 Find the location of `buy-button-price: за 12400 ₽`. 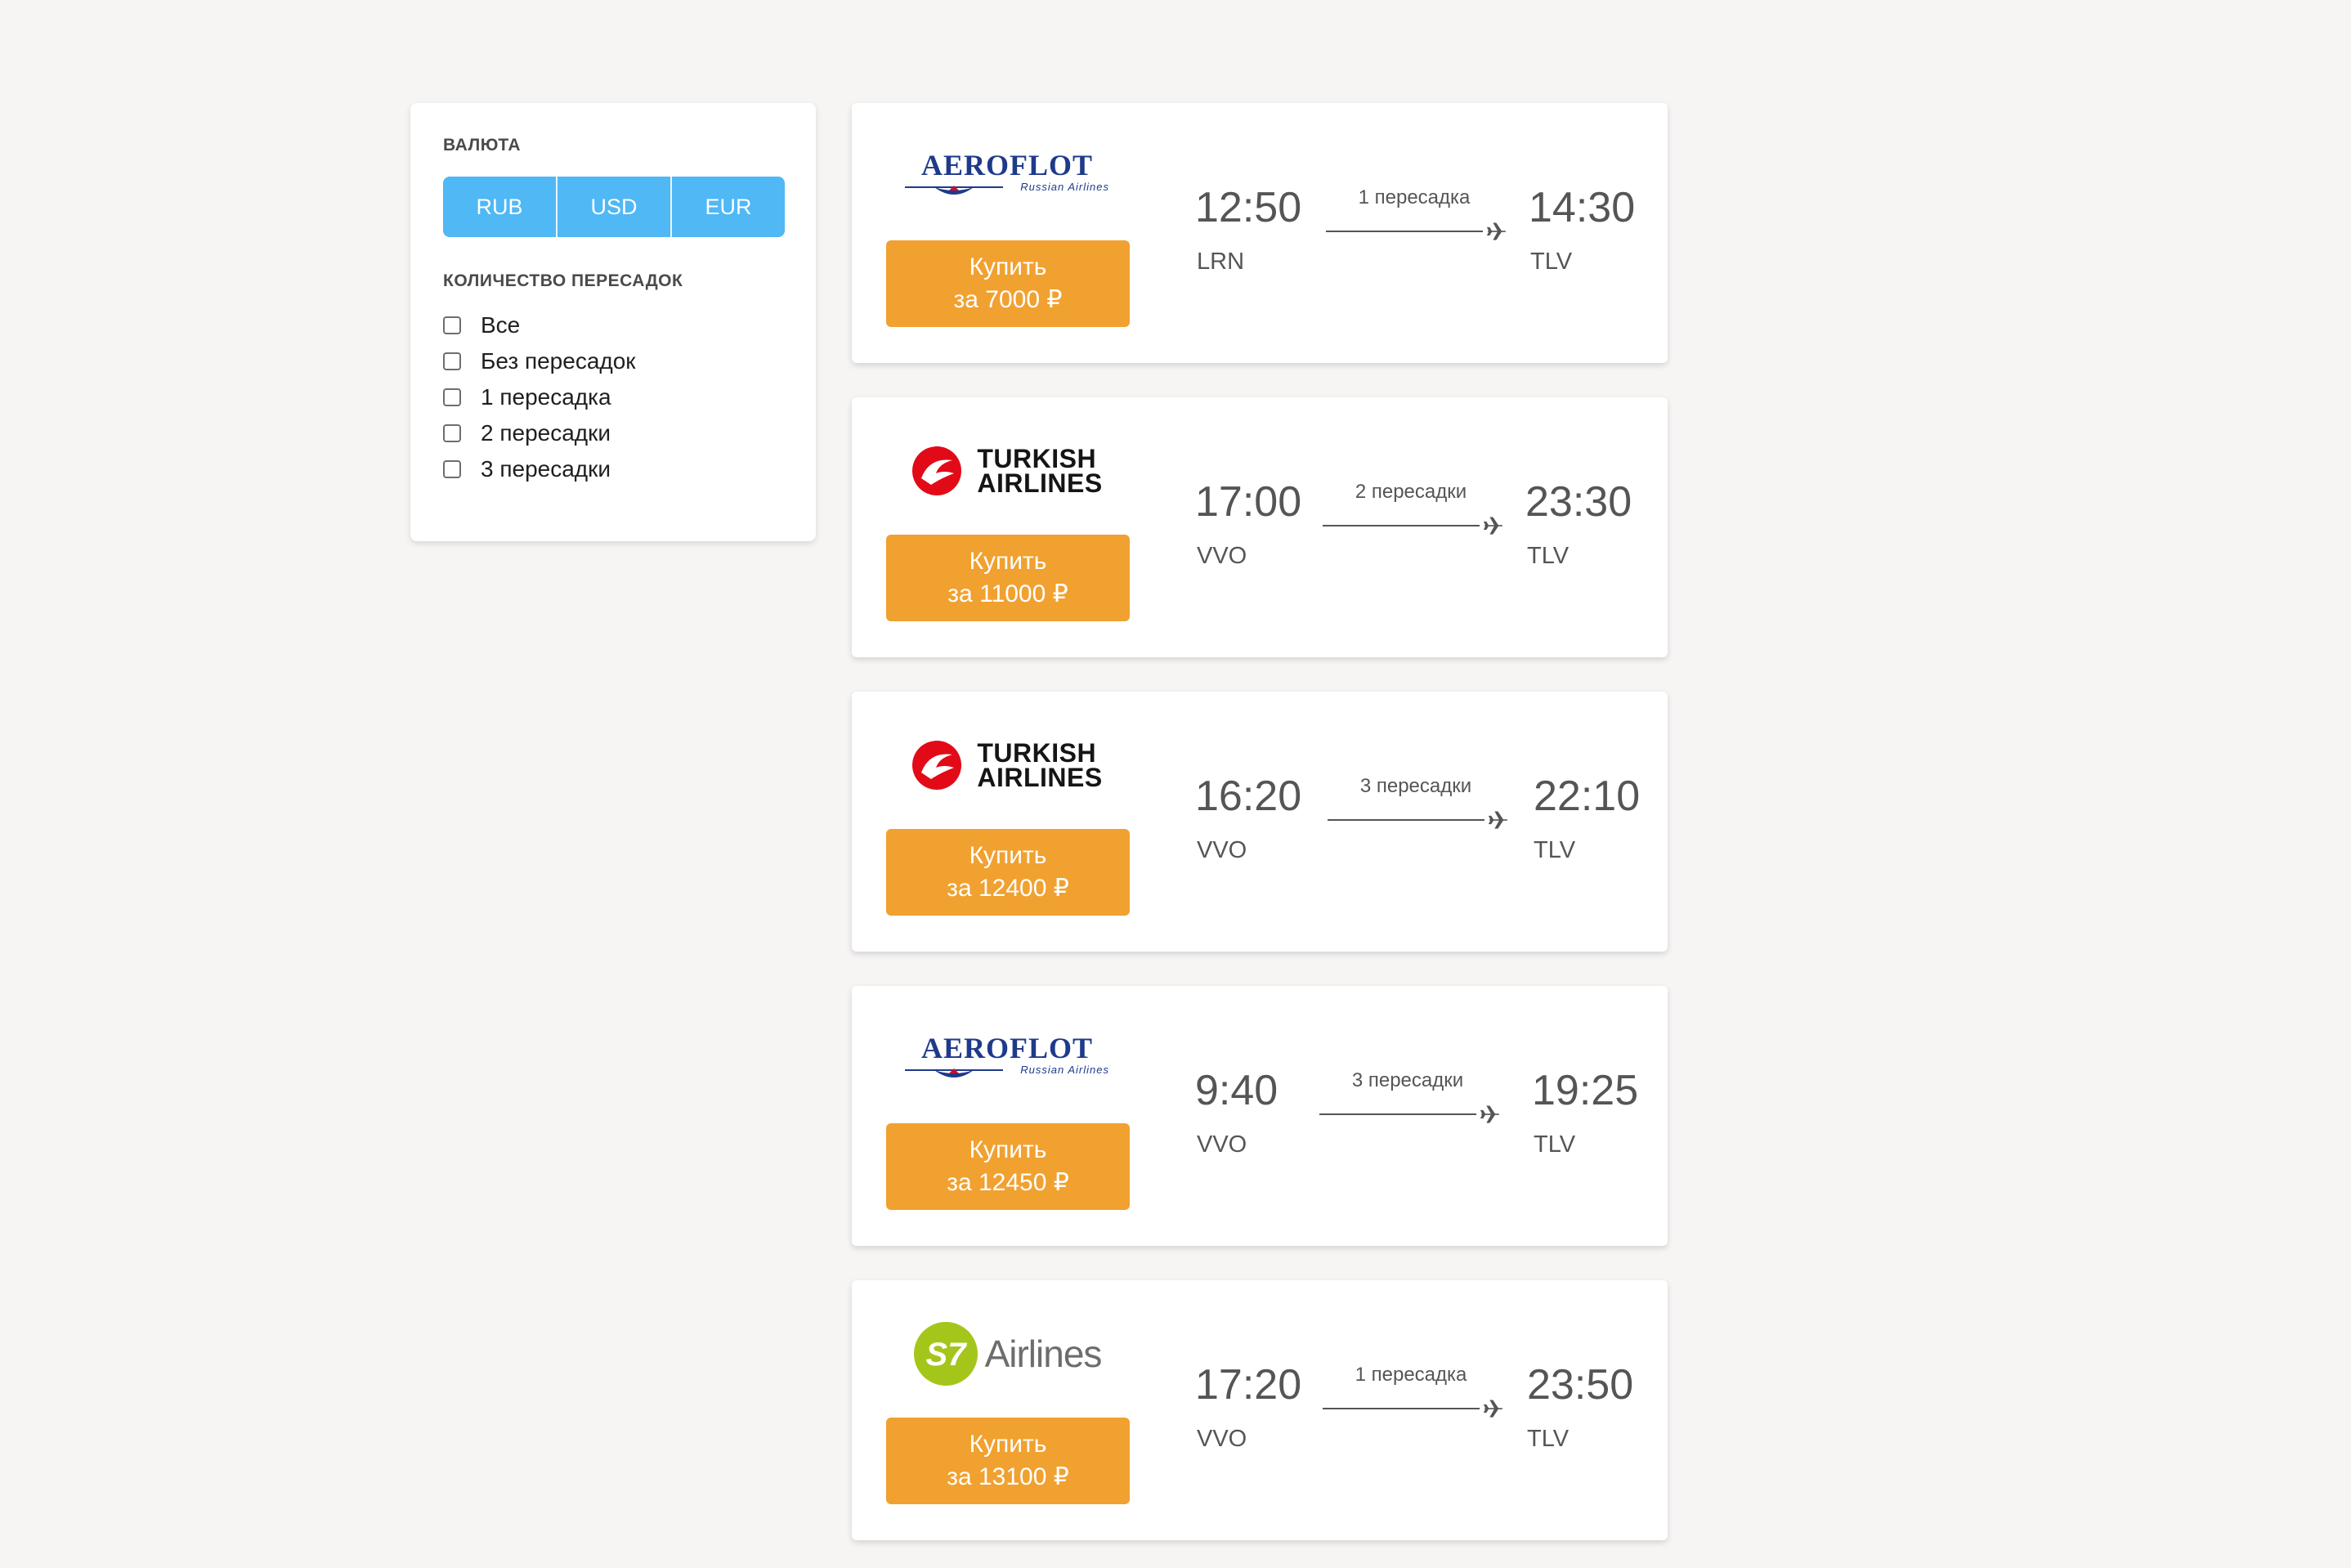

buy-button-price: за 12400 ₽ is located at coordinates (1008, 888).